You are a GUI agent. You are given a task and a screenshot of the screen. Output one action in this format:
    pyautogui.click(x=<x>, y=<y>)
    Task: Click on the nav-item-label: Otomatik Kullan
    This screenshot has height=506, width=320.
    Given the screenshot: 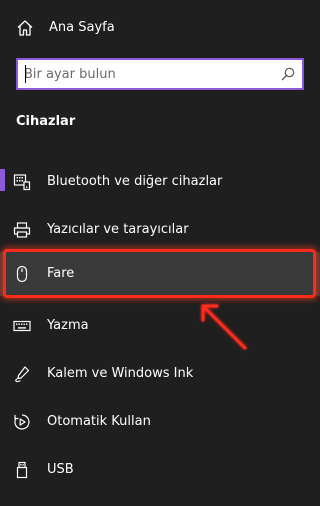 What is the action you would take?
    pyautogui.click(x=99, y=421)
    